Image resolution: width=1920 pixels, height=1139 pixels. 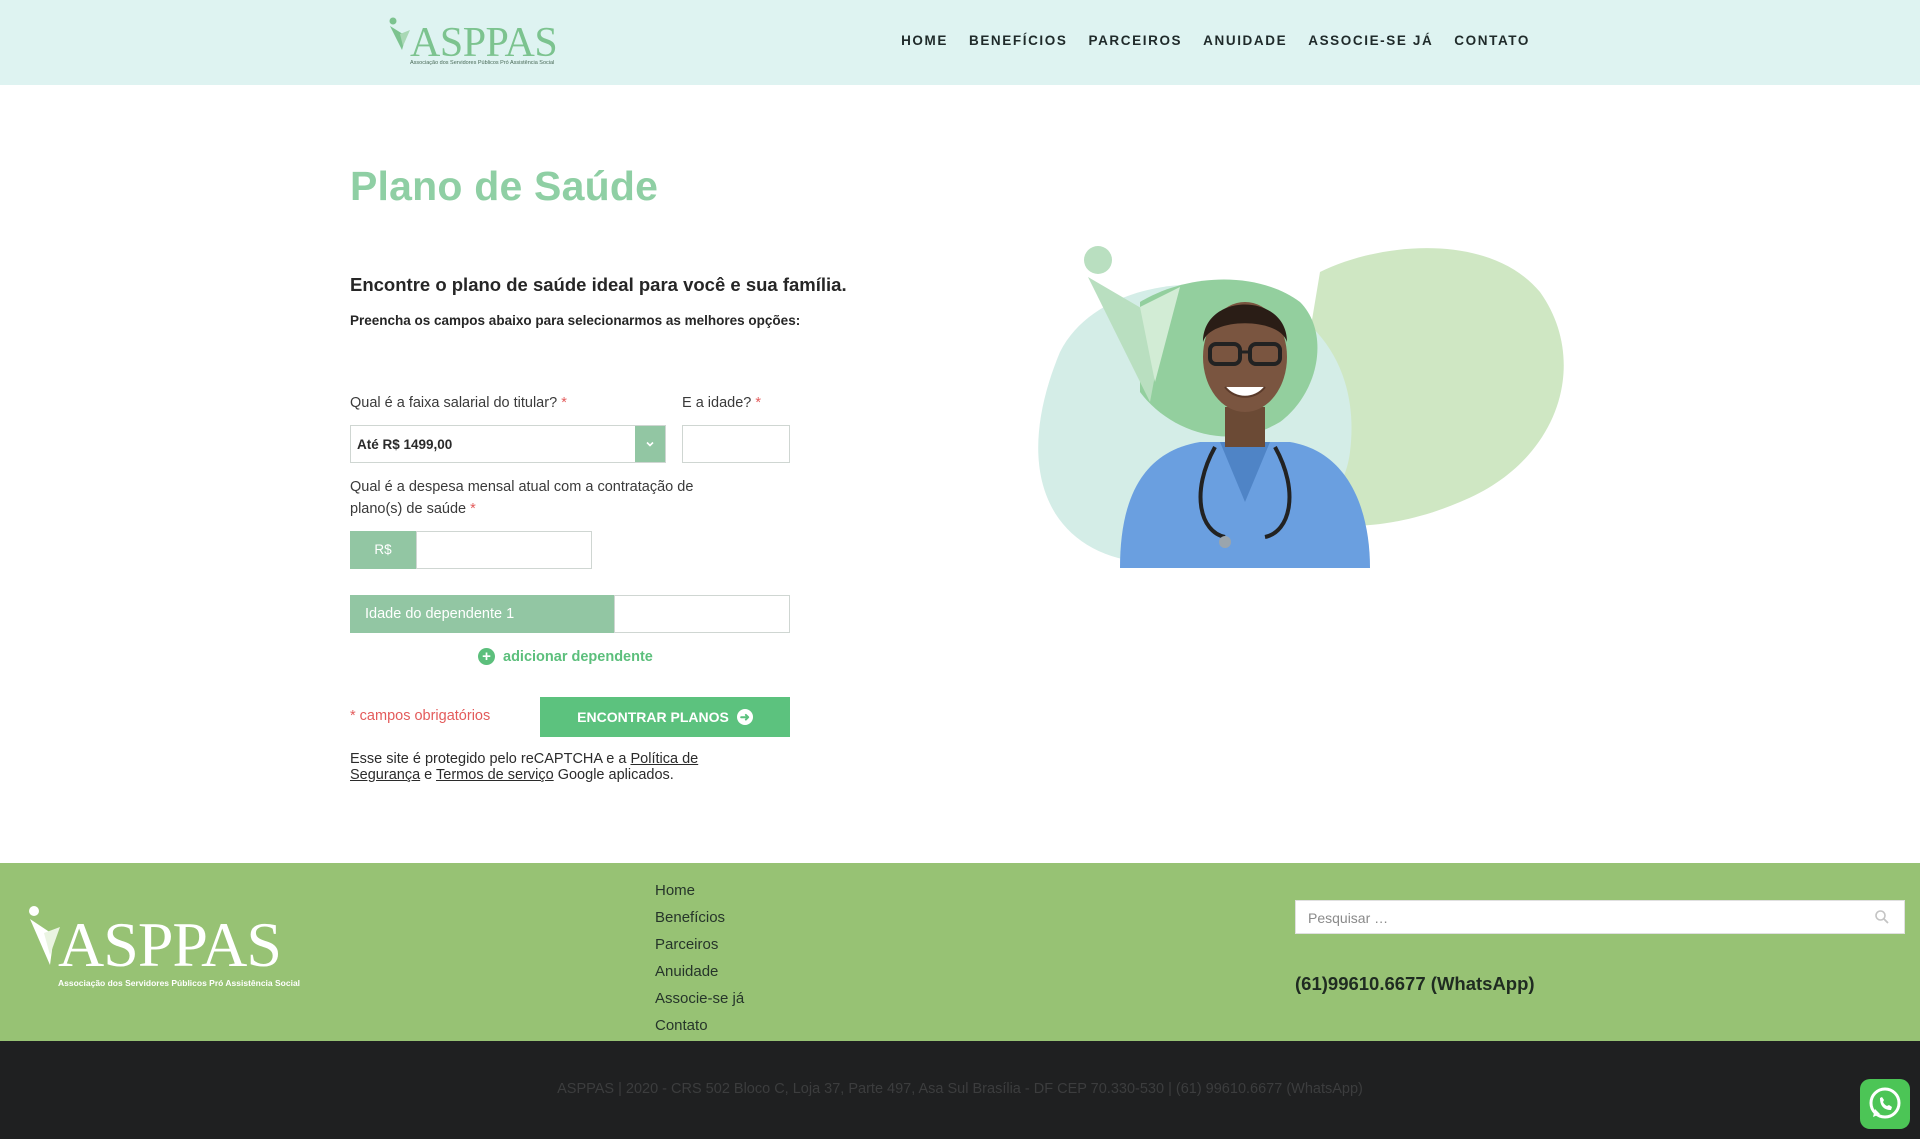 What do you see at coordinates (420, 716) in the screenshot?
I see `required-fields-note: * campos obrigatórios` at bounding box center [420, 716].